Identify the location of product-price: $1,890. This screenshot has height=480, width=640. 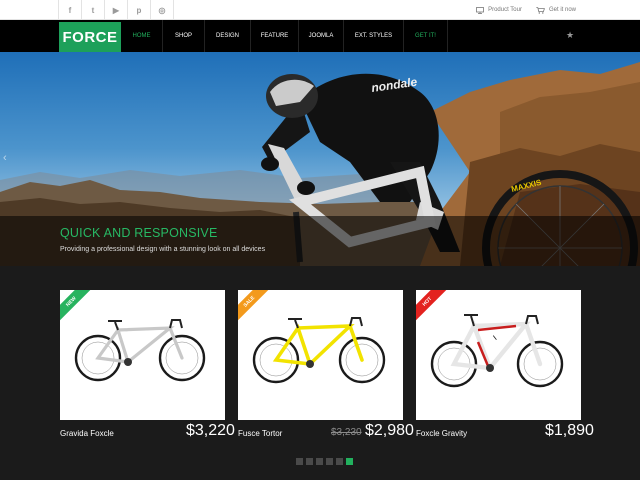
(569, 430).